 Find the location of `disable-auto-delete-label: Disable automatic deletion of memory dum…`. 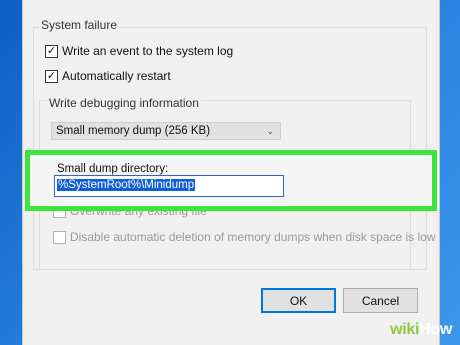

disable-auto-delete-label: Disable automatic deletion of memory dum… is located at coordinates (253, 237).